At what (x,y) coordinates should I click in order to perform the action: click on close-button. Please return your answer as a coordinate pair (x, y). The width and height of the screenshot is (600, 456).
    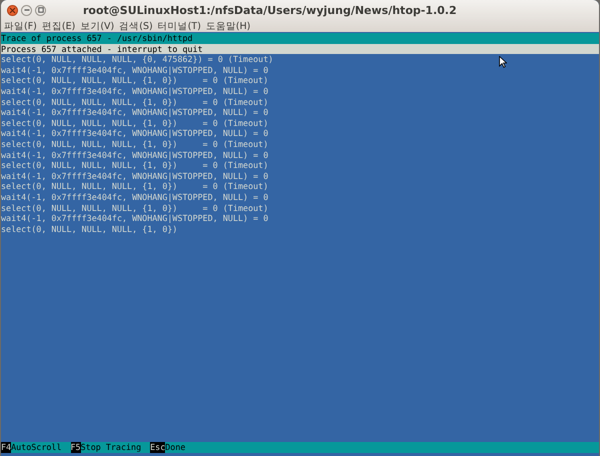
    Looking at the image, I should click on (12, 10).